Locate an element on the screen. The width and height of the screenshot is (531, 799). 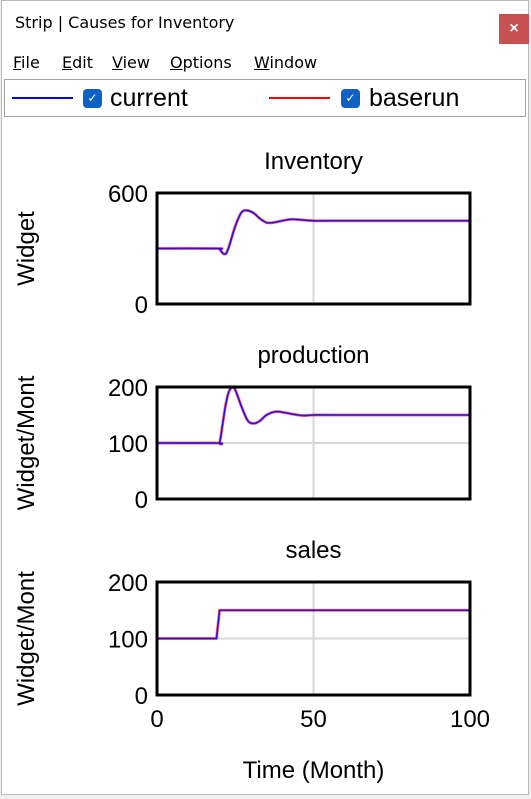
chart-title: Inventory is located at coordinates (313, 161).